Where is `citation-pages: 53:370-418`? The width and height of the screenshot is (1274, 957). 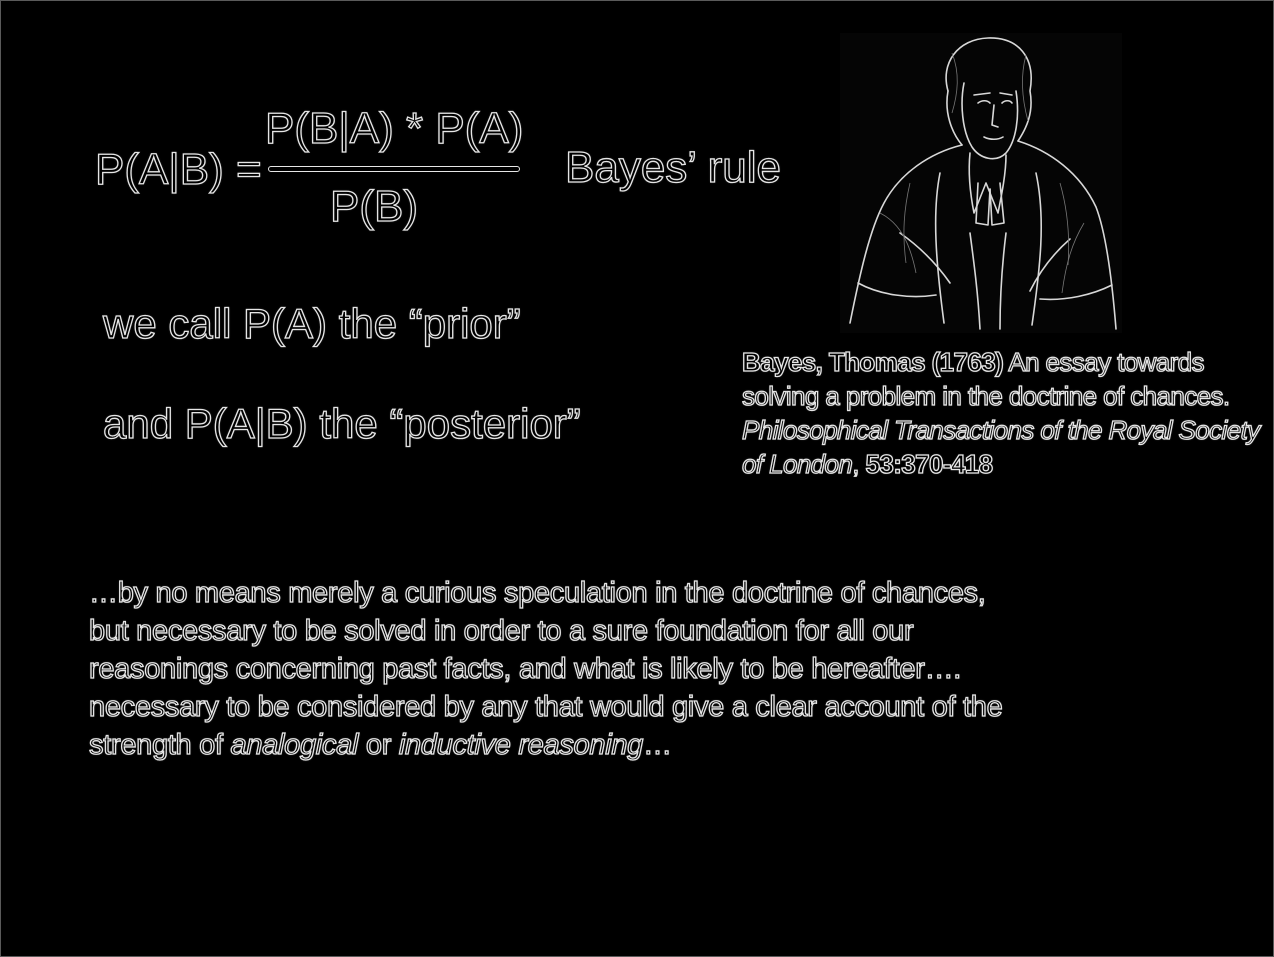 citation-pages: 53:370-418 is located at coordinates (929, 463).